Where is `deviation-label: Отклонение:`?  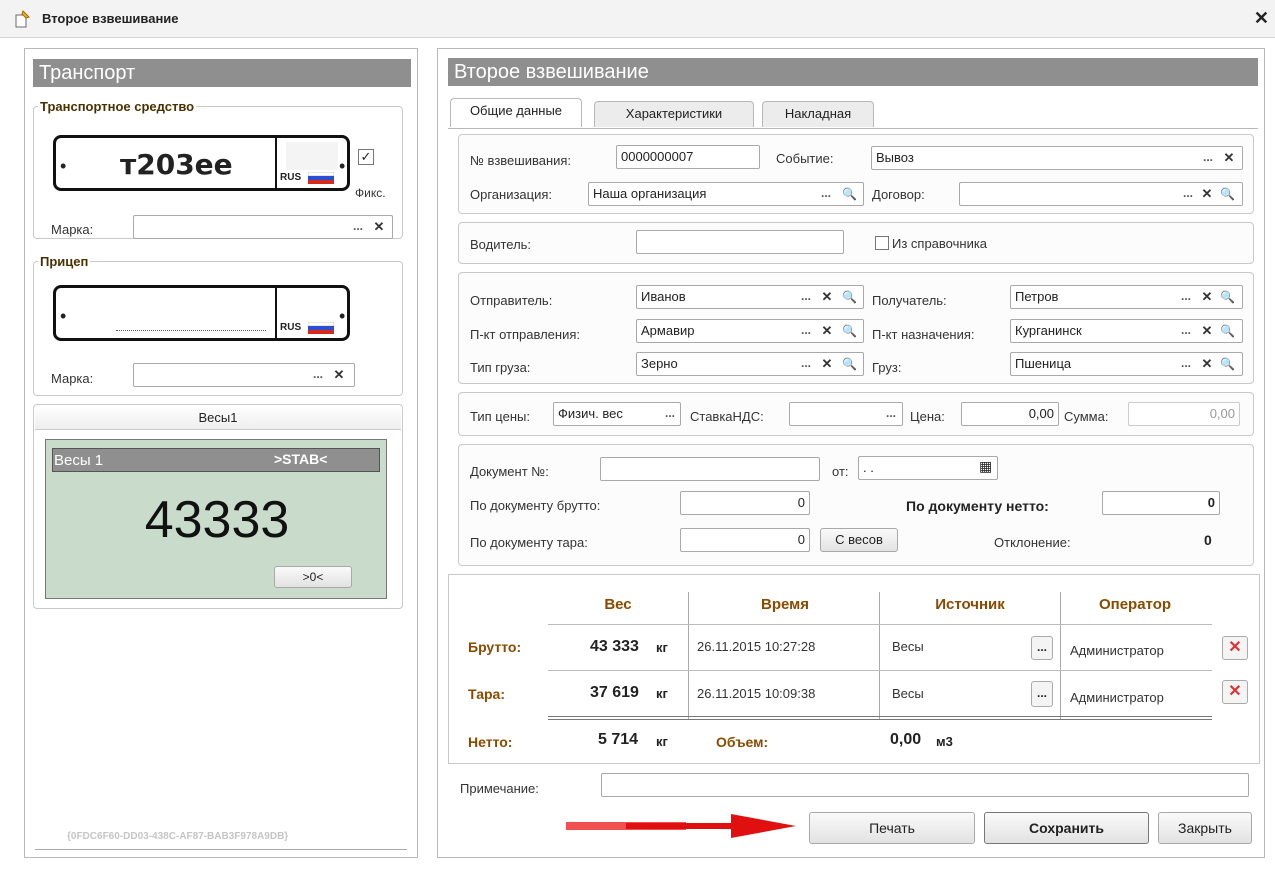
deviation-label: Отклонение: is located at coordinates (1032, 542).